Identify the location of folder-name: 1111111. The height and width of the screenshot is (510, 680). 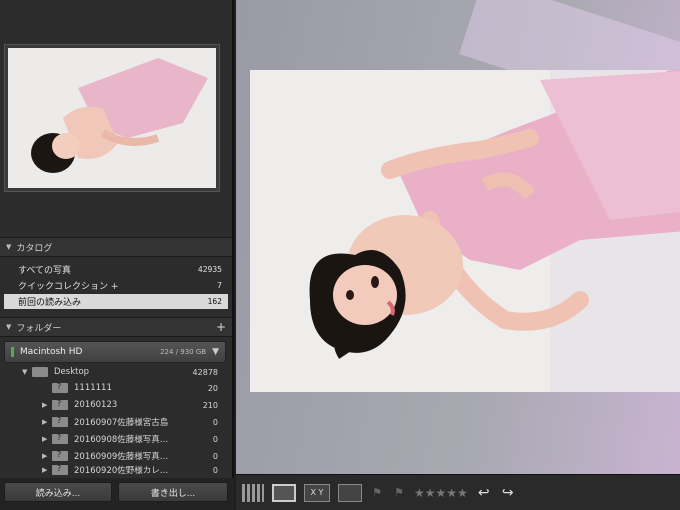
(93, 388).